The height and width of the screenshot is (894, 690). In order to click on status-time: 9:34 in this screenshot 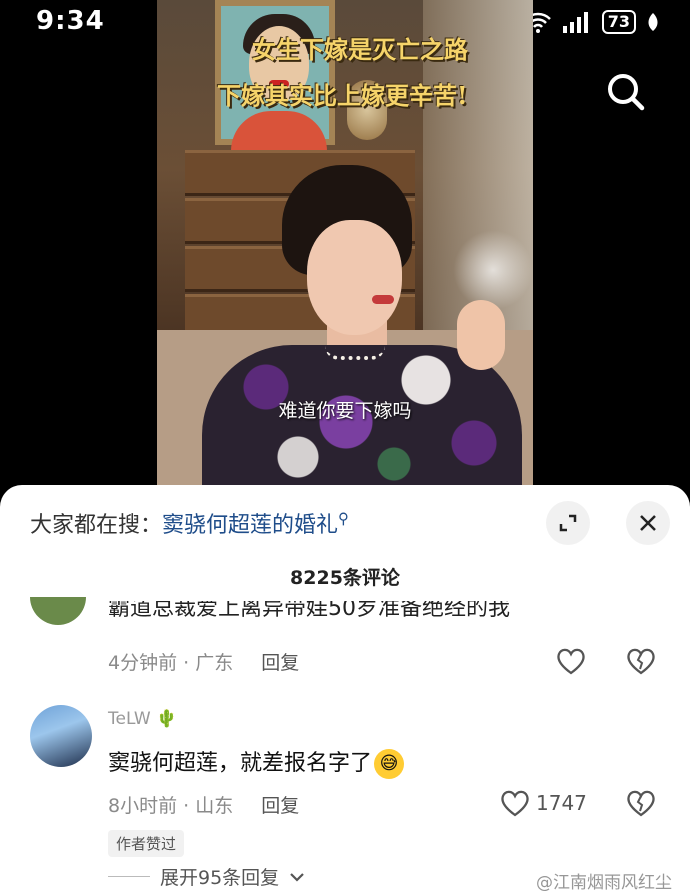, I will do `click(70, 21)`.